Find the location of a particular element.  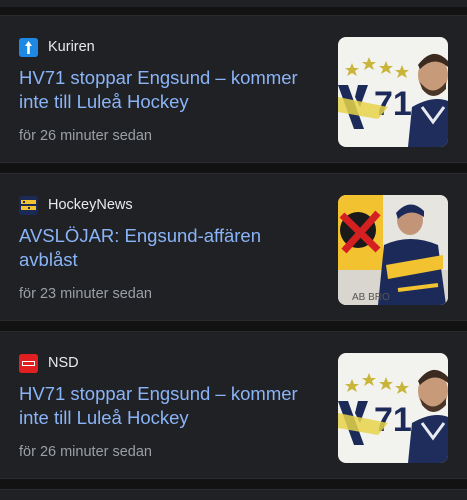

headline-link: AVSLÖJAR: Engsund-affären avblåst is located at coordinates (169, 248).